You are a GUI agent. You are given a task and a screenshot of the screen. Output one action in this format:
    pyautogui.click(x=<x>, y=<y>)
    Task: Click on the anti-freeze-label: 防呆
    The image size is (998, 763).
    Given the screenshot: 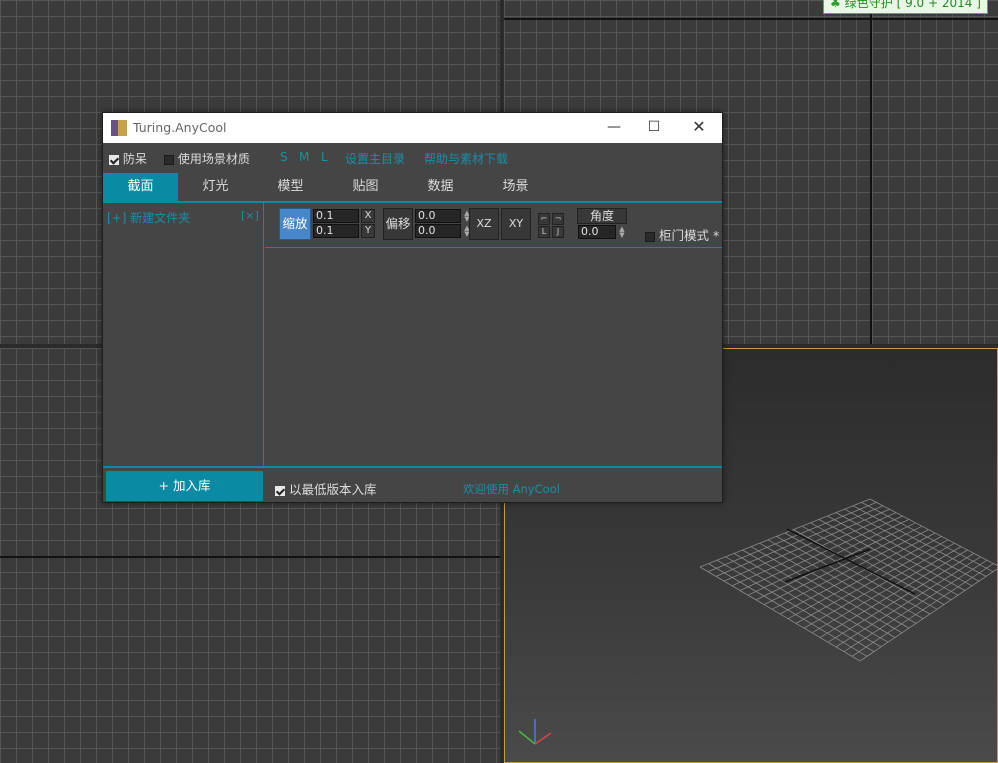 What is the action you would take?
    pyautogui.click(x=134, y=159)
    